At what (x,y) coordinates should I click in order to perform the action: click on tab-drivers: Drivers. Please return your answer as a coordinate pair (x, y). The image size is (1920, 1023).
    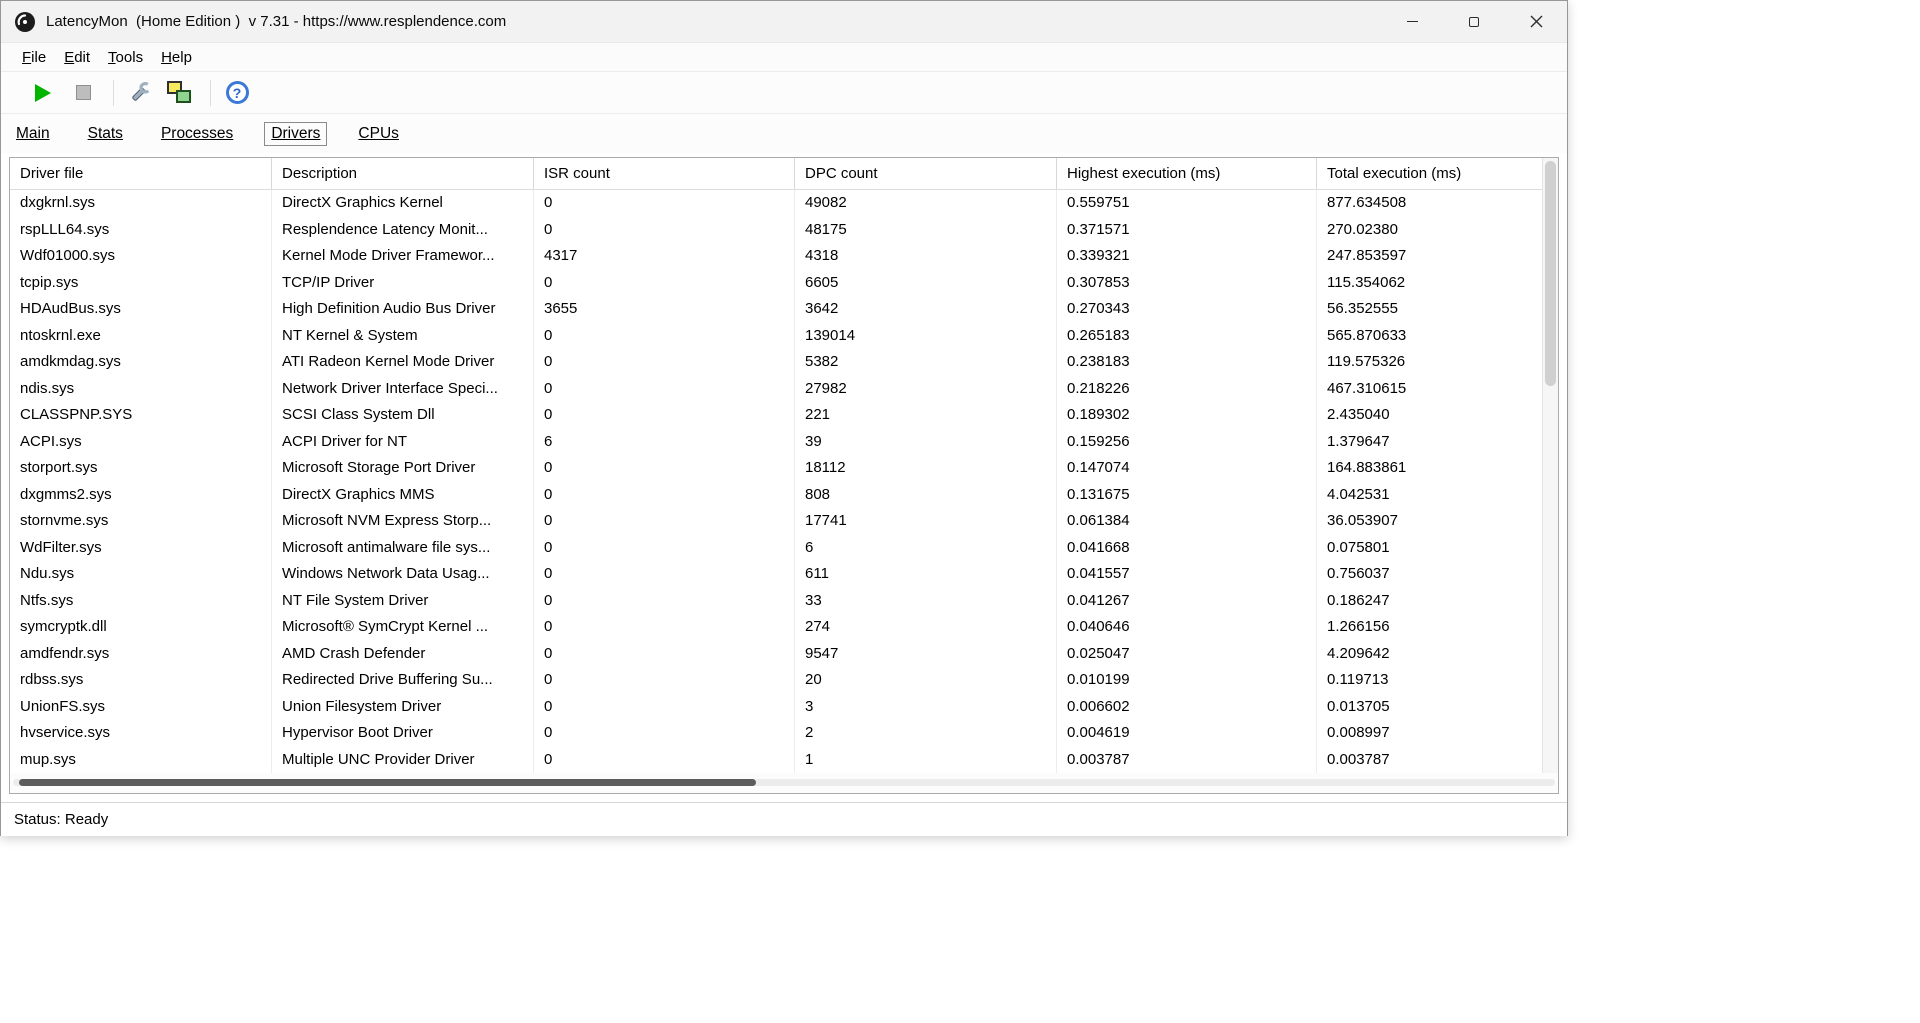
    Looking at the image, I should click on (296, 133).